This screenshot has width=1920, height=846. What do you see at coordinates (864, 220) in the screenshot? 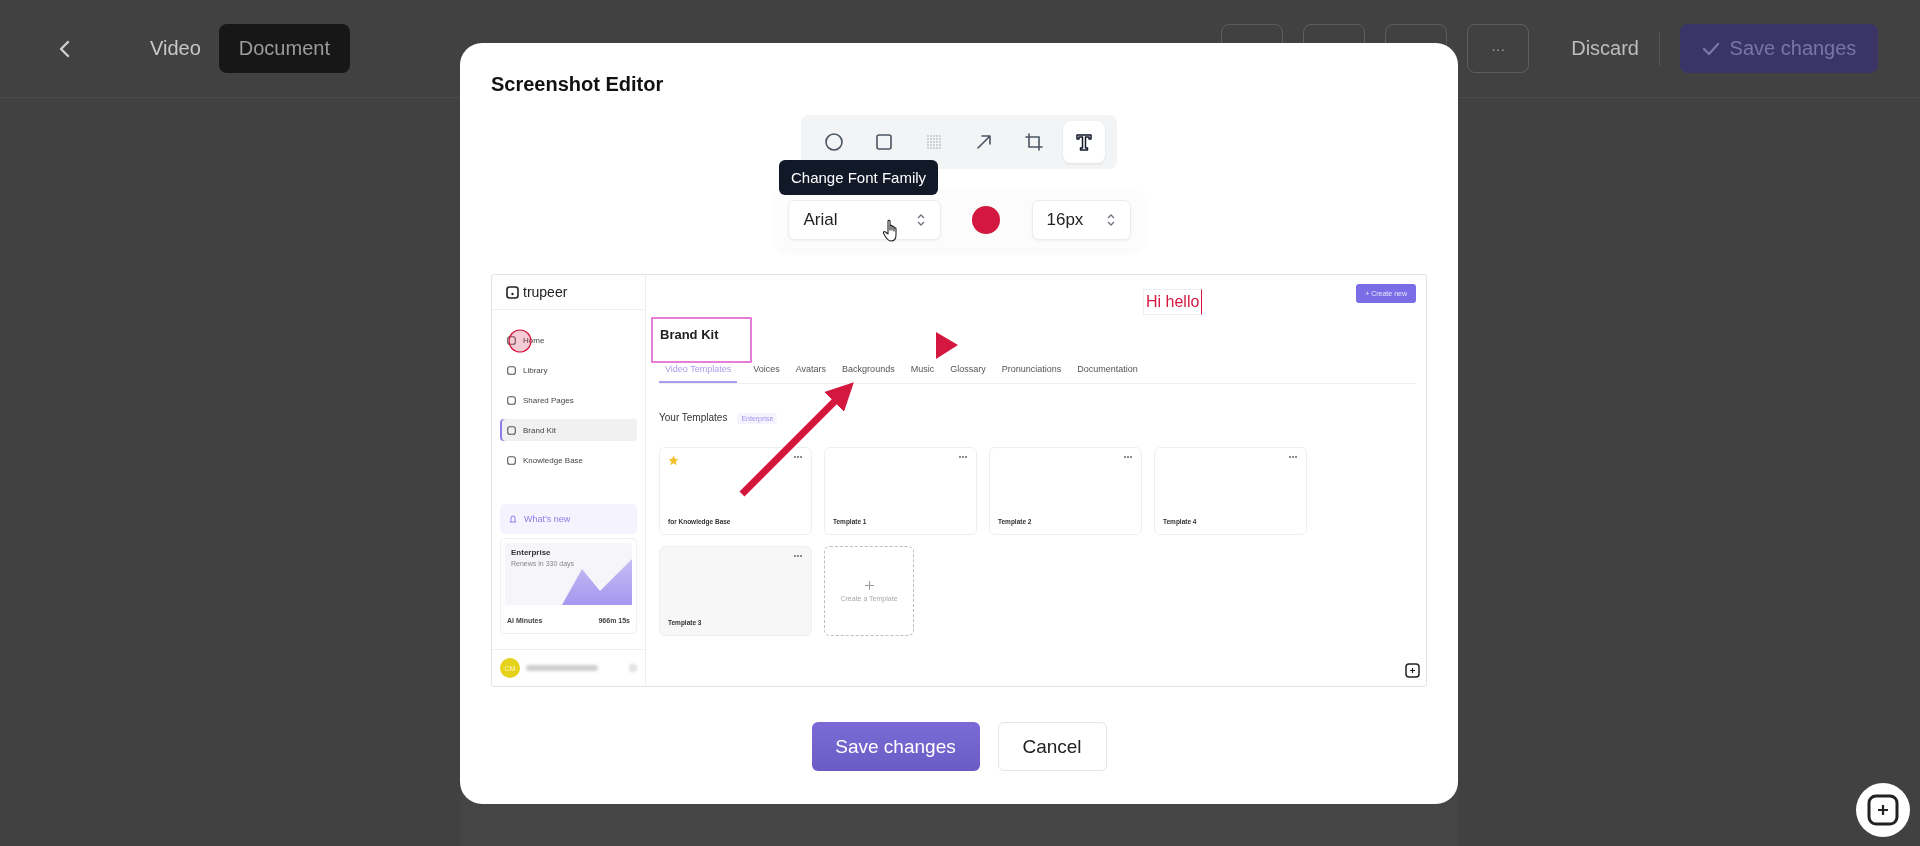
I see `font-family-select: Arial` at bounding box center [864, 220].